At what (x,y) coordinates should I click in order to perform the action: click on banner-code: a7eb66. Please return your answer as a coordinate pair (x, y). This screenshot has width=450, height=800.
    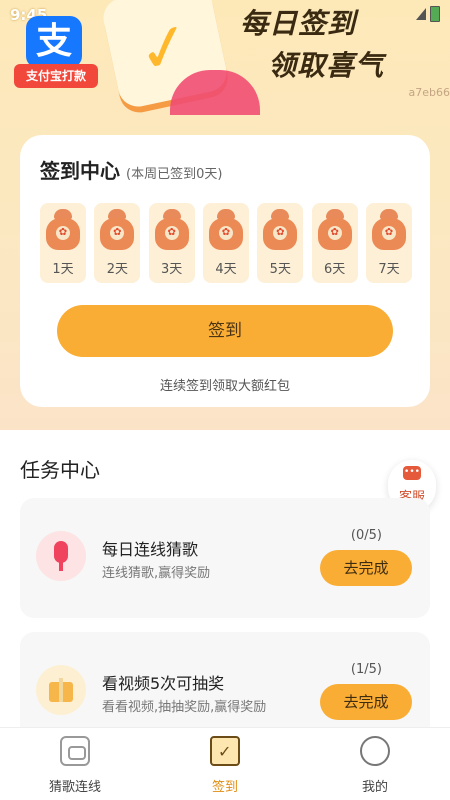
    Looking at the image, I should click on (429, 92).